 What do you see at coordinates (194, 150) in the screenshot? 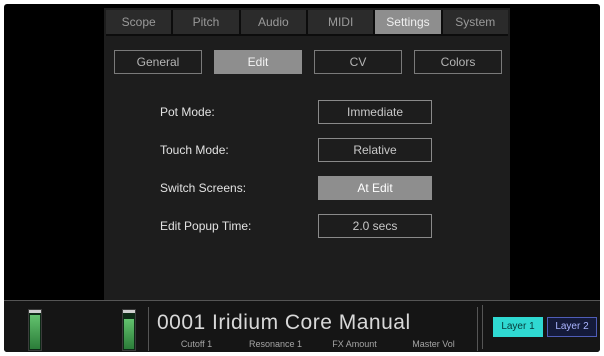
I see `touch-mode-label: Touch Mode:` at bounding box center [194, 150].